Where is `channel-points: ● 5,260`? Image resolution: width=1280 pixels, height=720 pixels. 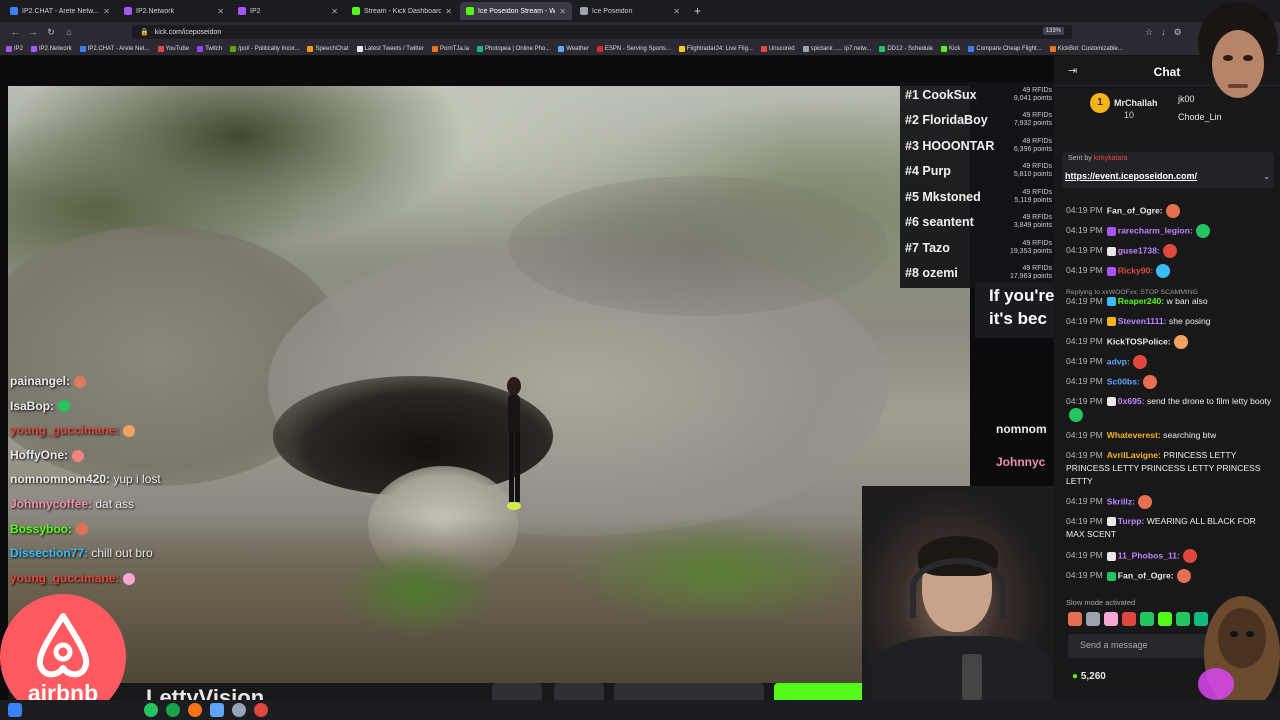
channel-points: ● 5,260 is located at coordinates (1089, 676).